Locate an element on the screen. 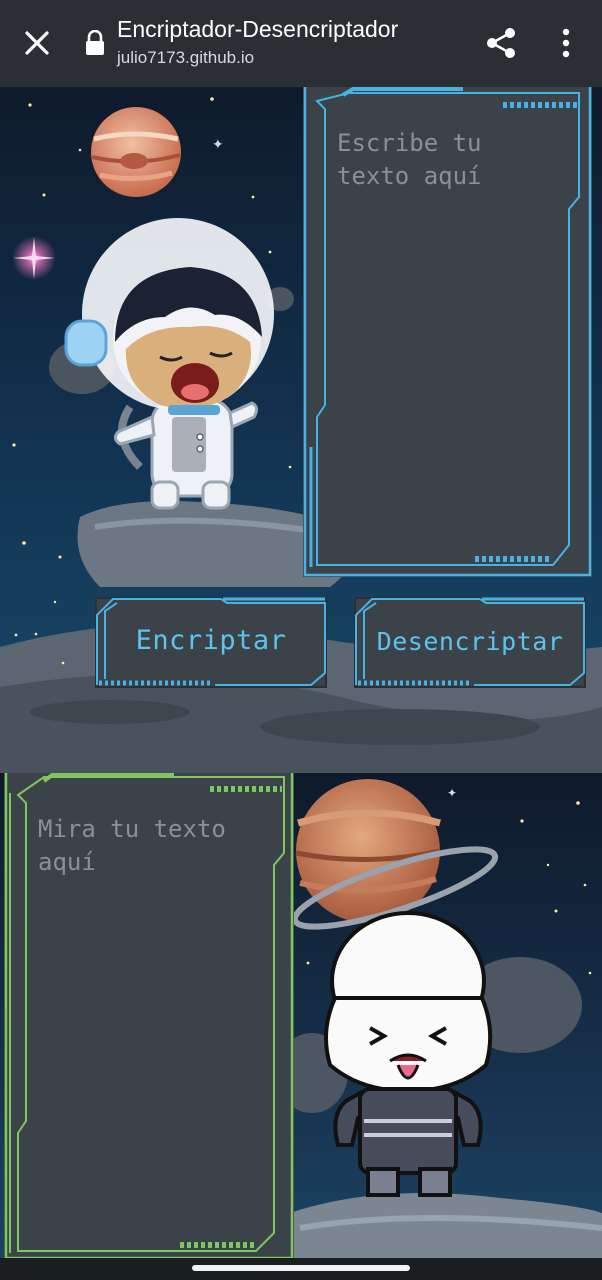 Image resolution: width=602 pixels, height=1280 pixels. page-url: julio7173.github.io is located at coordinates (185, 58).